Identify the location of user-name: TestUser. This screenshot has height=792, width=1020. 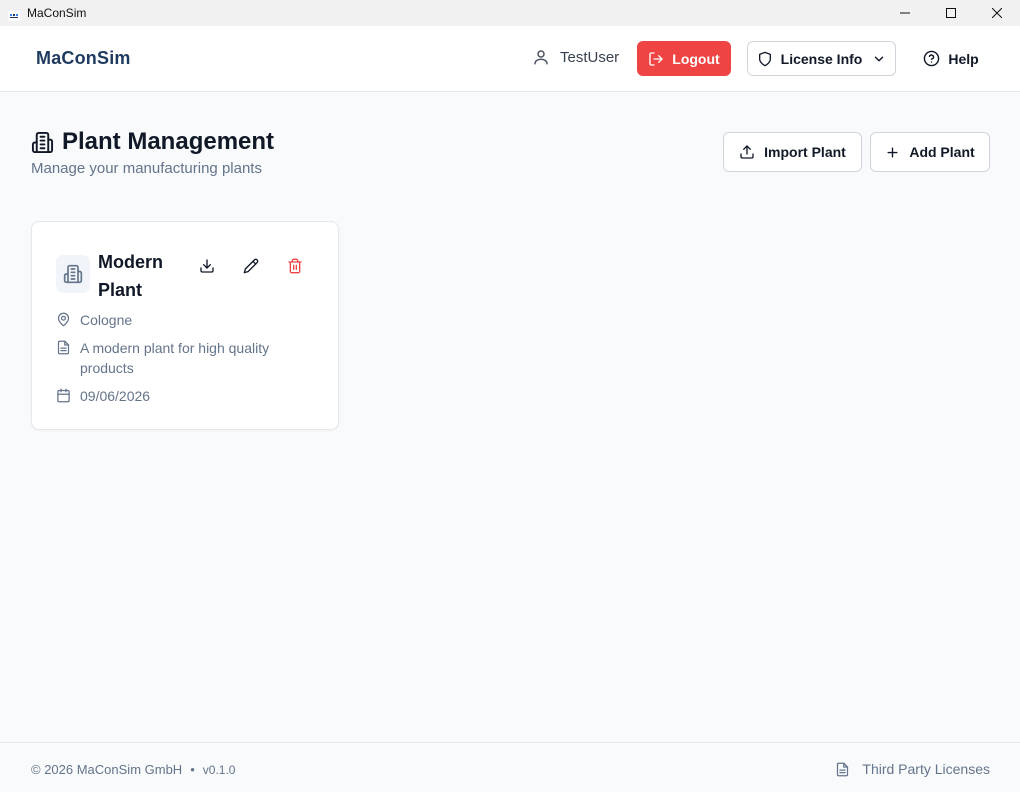
(590, 57).